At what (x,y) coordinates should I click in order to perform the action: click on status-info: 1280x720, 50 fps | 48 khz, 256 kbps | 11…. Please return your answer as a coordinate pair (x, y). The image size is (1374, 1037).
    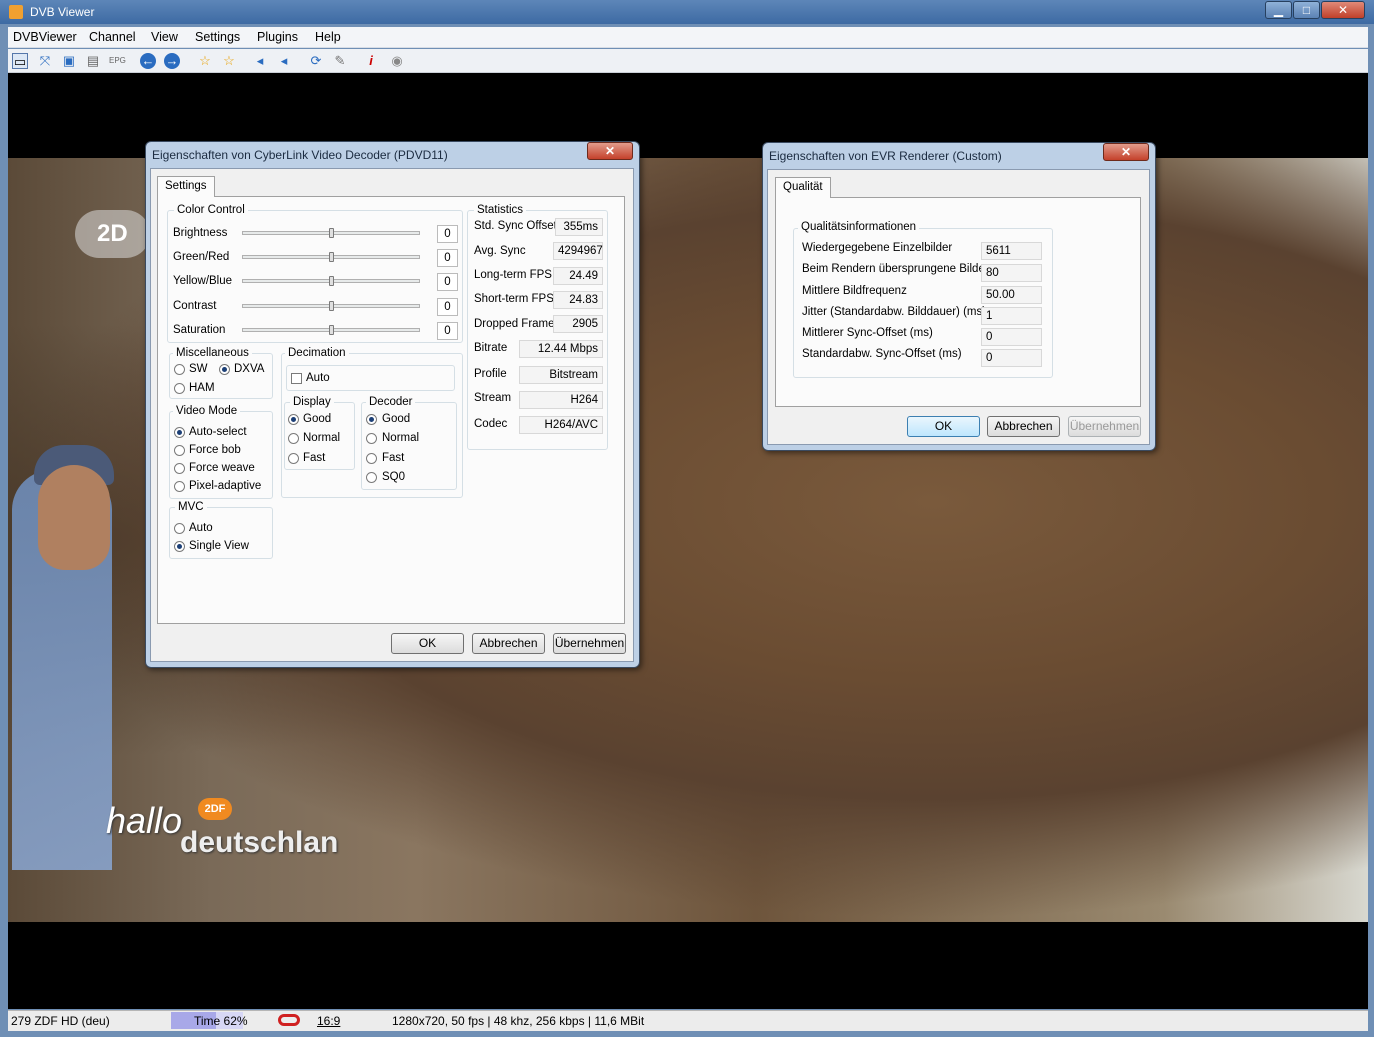
    Looking at the image, I should click on (518, 1021).